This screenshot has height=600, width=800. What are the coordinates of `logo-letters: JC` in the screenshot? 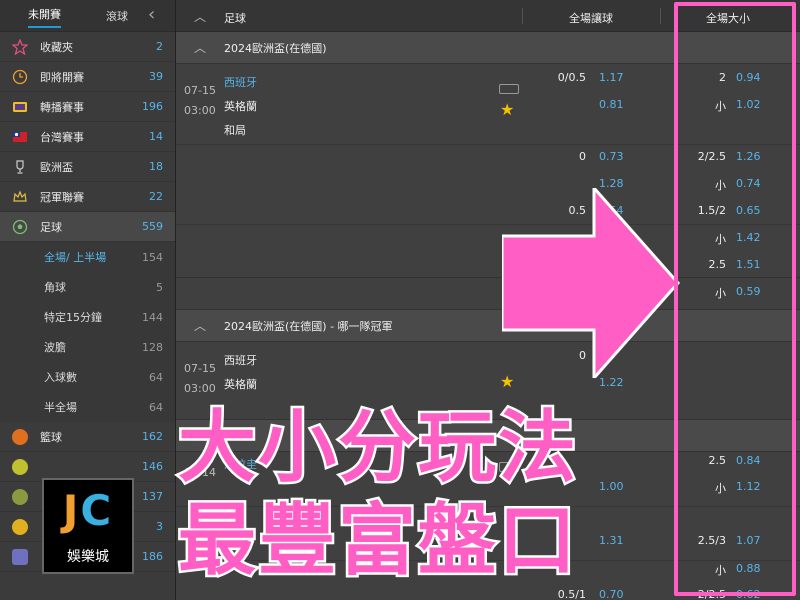 It's located at (88, 510).